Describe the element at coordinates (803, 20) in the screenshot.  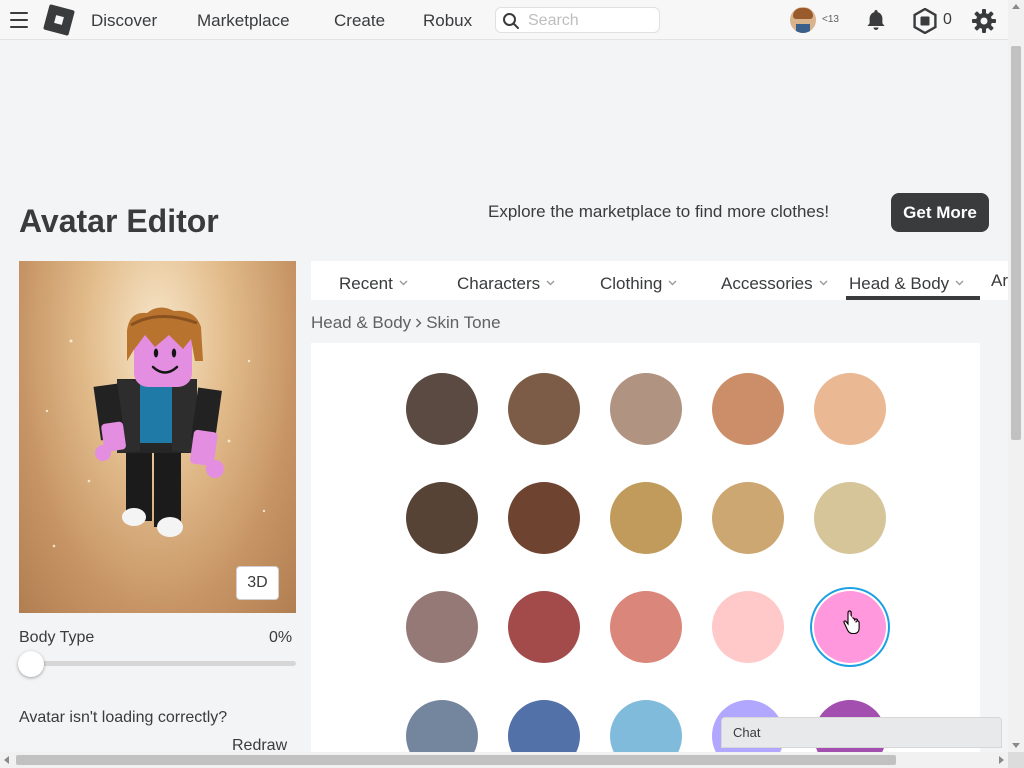
I see `user-avatar` at that location.